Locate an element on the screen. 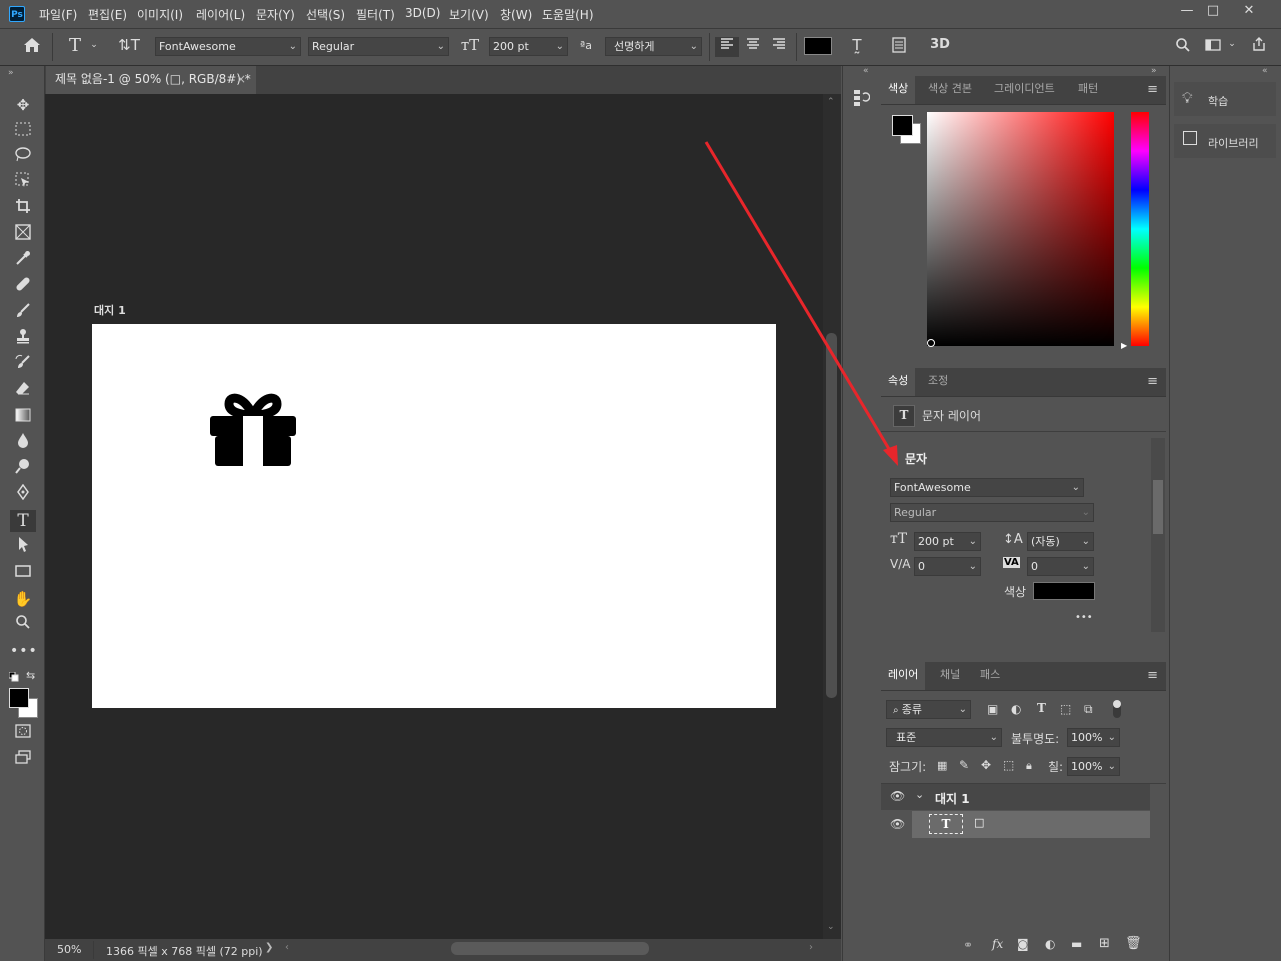 The image size is (1281, 961). menu-help: 도움말(H) is located at coordinates (568, 14).